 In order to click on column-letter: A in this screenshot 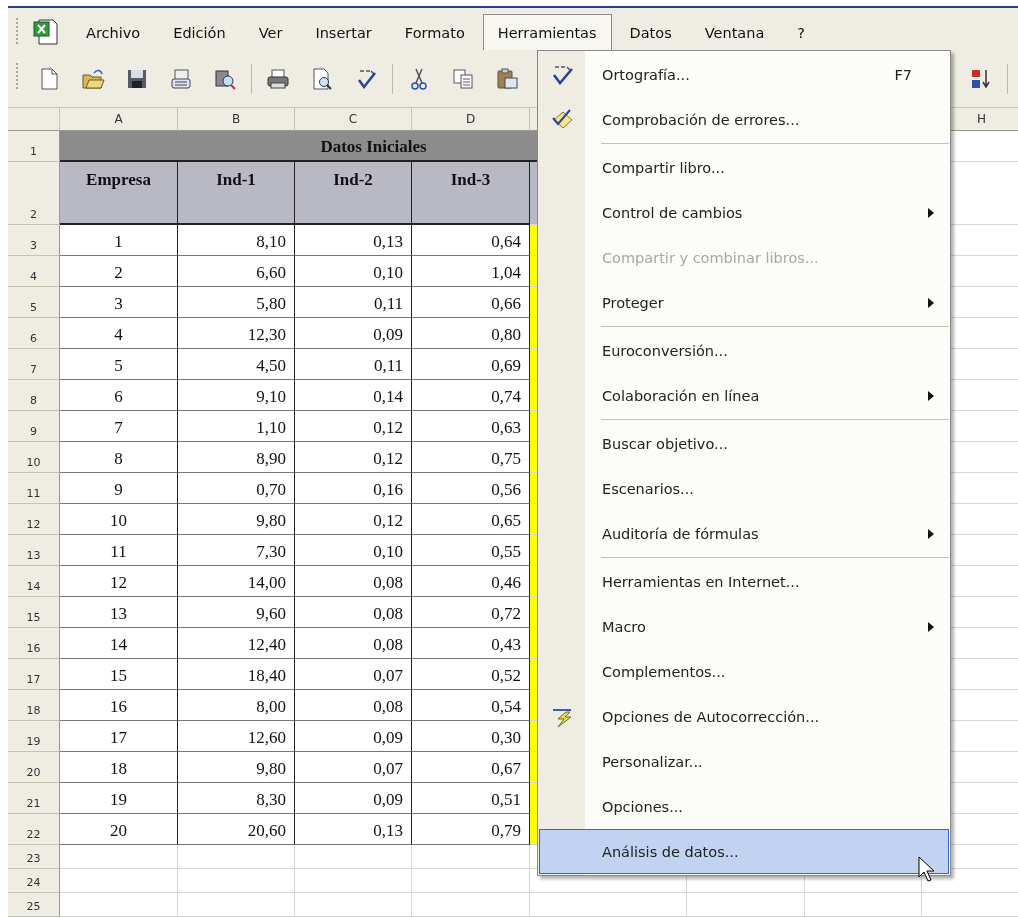, I will do `click(119, 119)`.